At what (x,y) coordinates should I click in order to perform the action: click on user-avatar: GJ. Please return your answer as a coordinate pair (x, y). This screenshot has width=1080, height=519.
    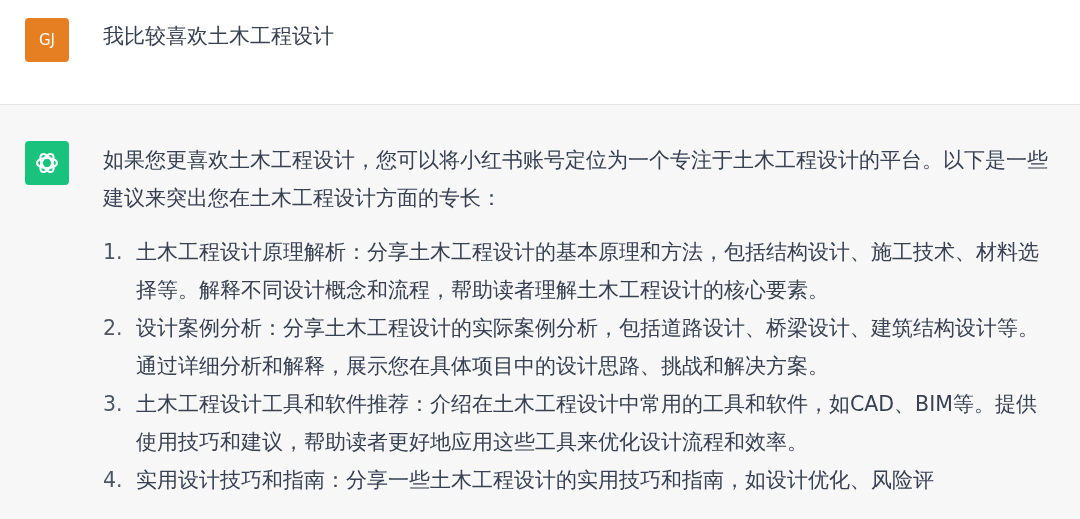
    Looking at the image, I should click on (47, 40).